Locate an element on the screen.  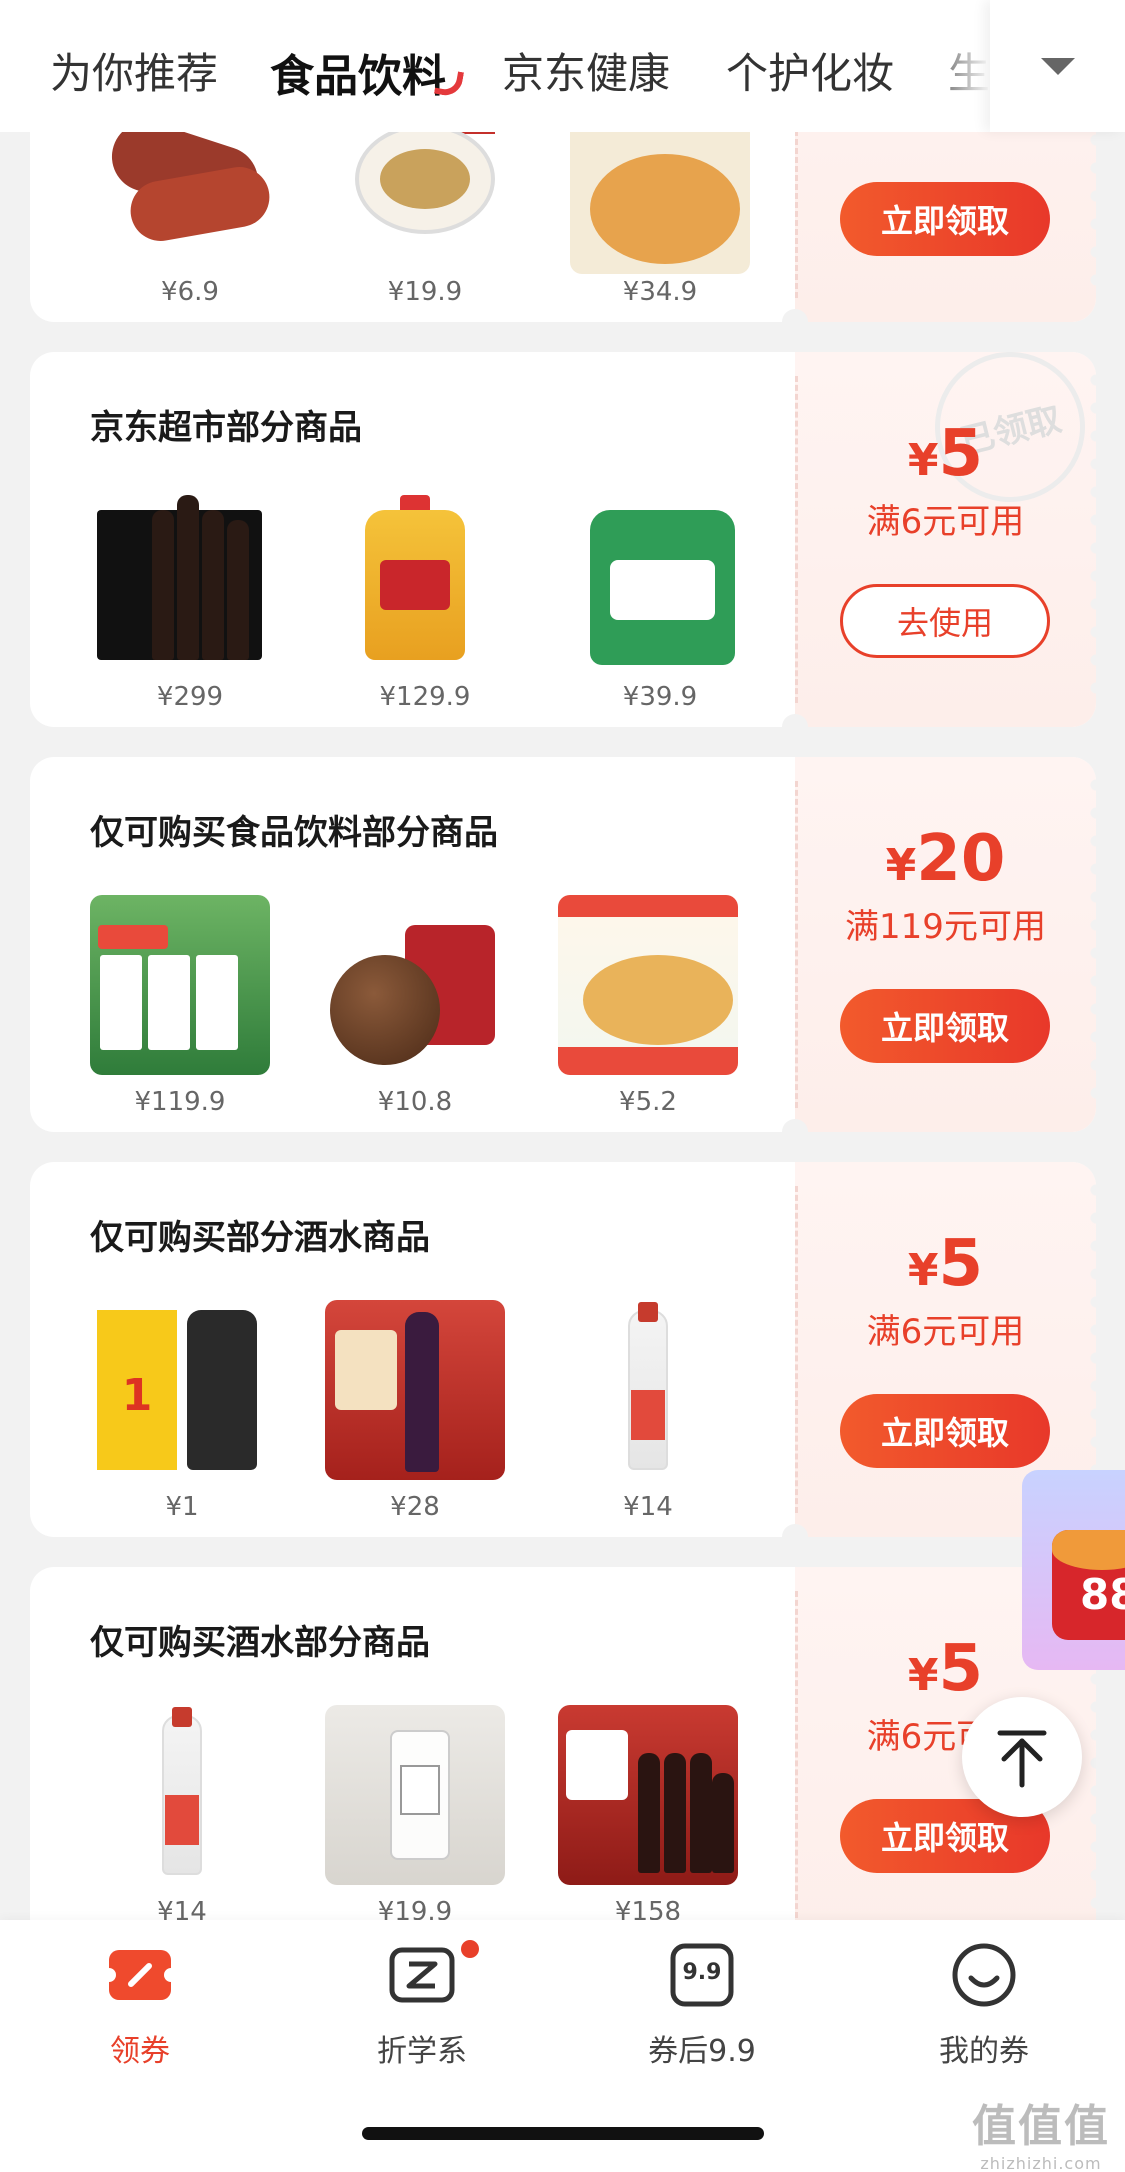
tab-food-drinks: 食品饮料 is located at coordinates (358, 72).